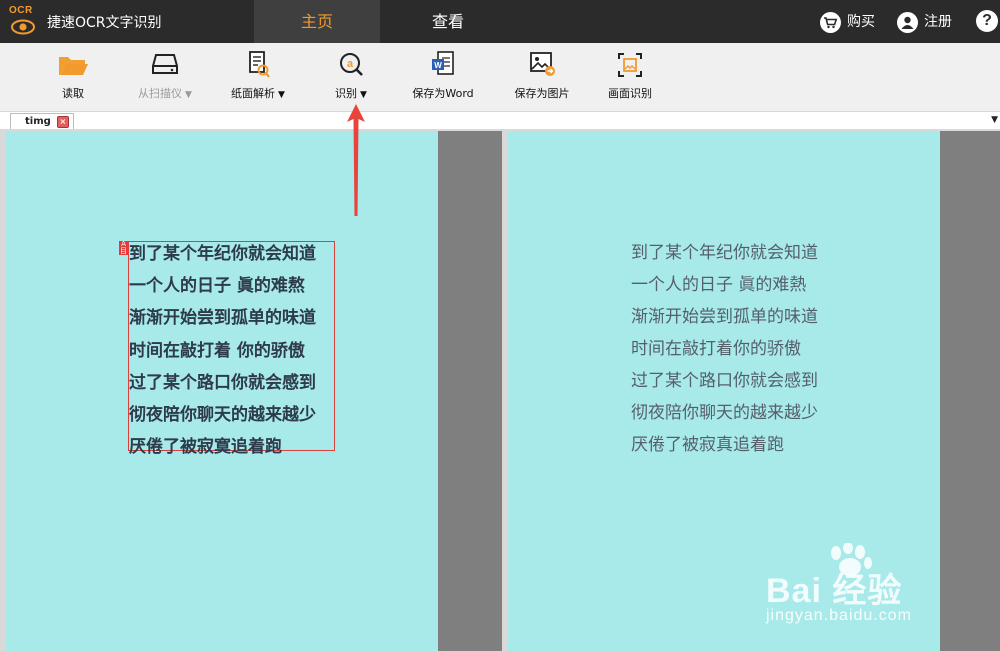 The image size is (1000, 651). What do you see at coordinates (542, 64) in the screenshot?
I see `save-image-icon` at bounding box center [542, 64].